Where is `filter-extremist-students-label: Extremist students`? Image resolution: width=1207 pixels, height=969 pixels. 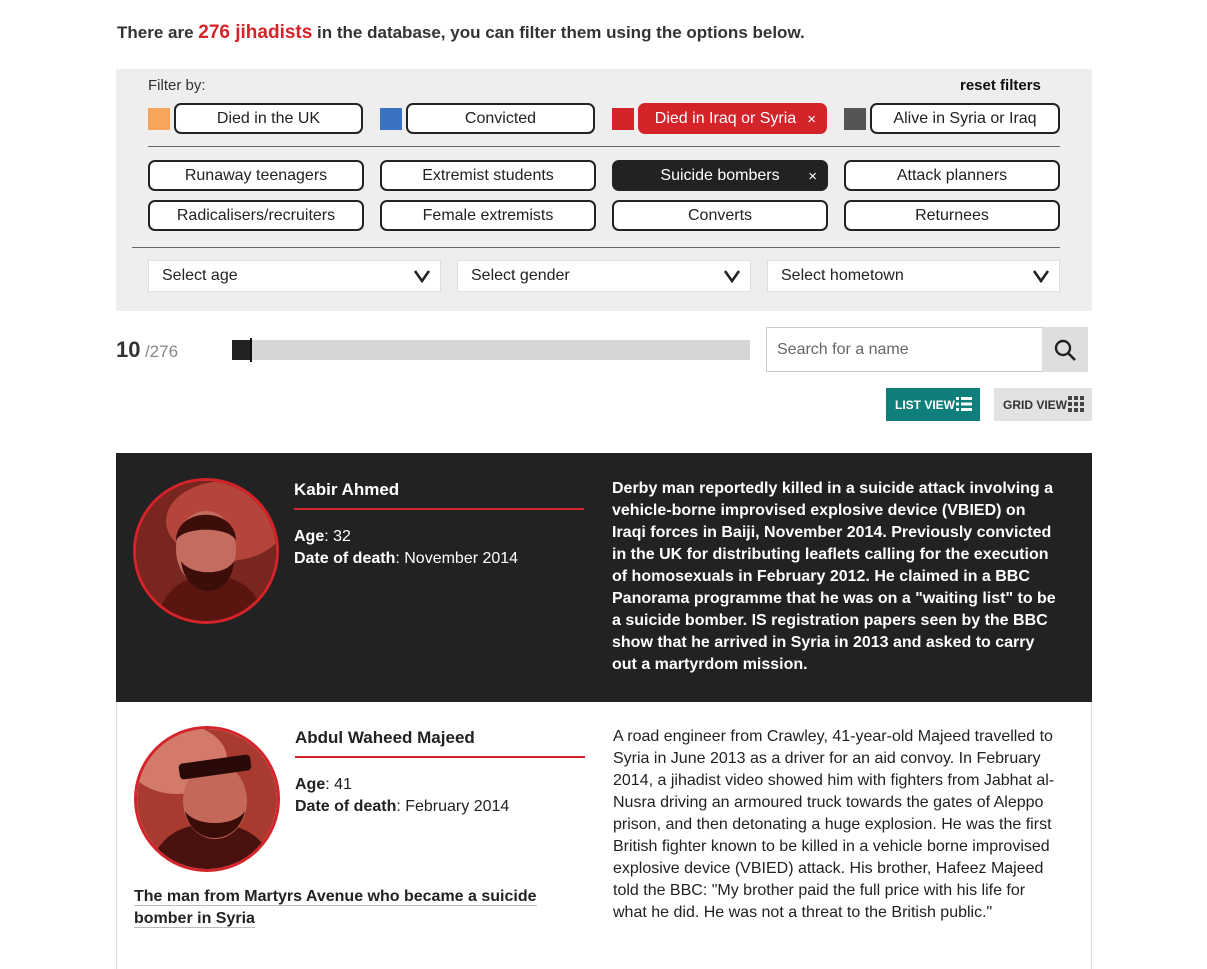 filter-extremist-students-label: Extremist students is located at coordinates (488, 175).